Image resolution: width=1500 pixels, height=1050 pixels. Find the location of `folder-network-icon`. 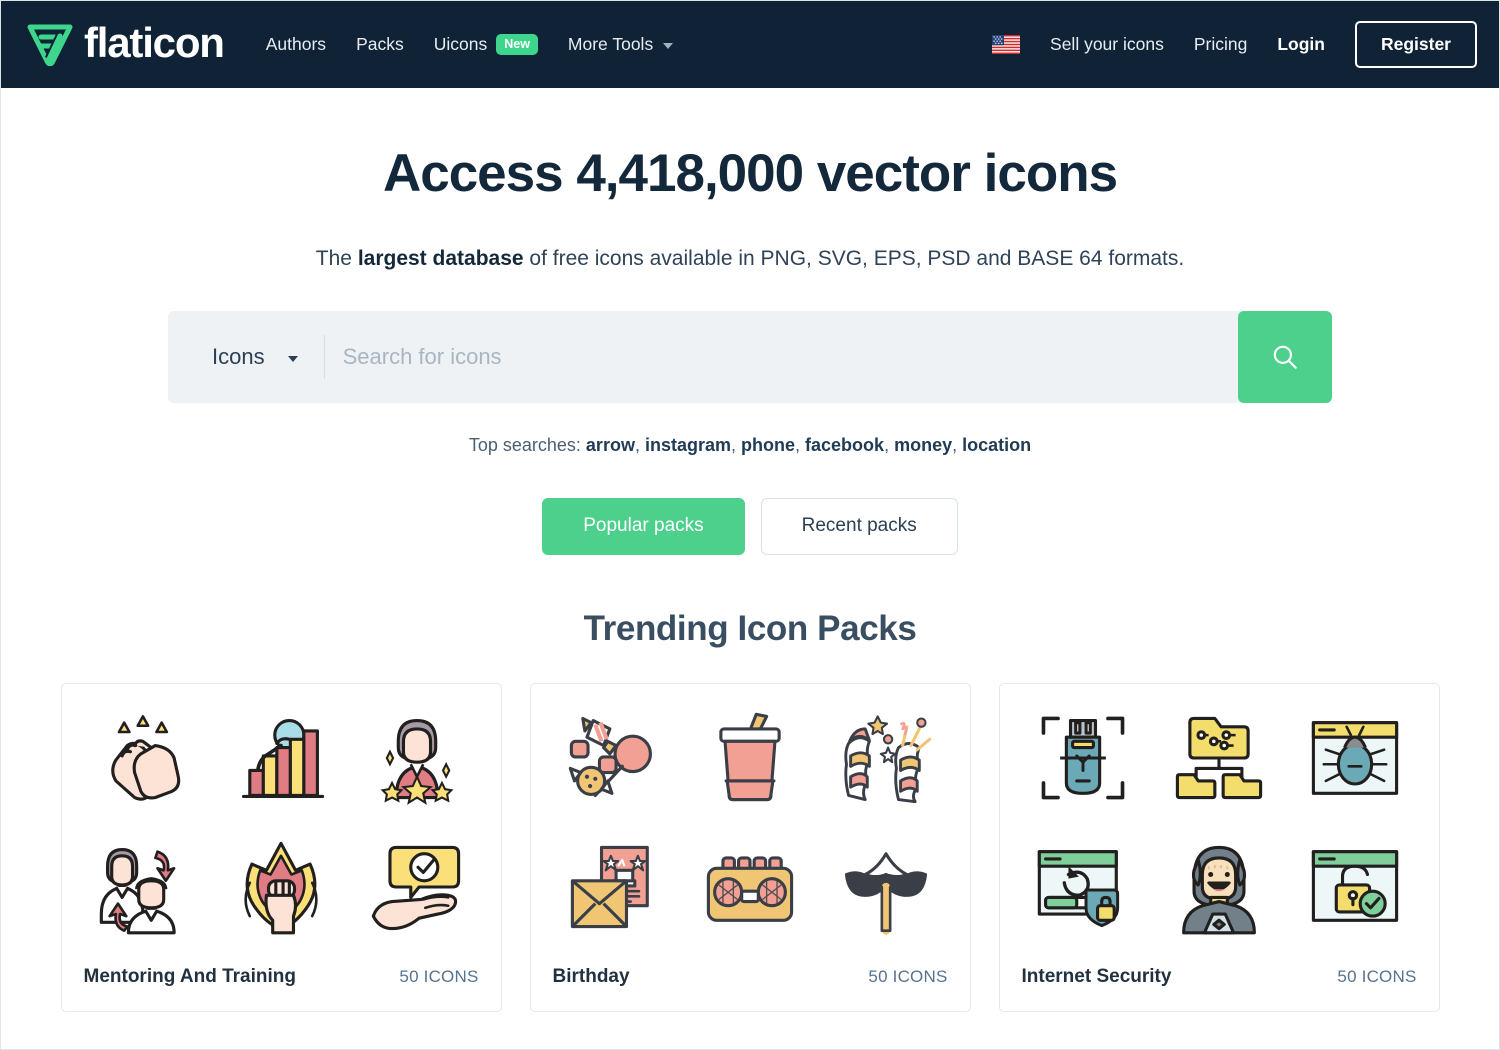

folder-network-icon is located at coordinates (1219, 758).